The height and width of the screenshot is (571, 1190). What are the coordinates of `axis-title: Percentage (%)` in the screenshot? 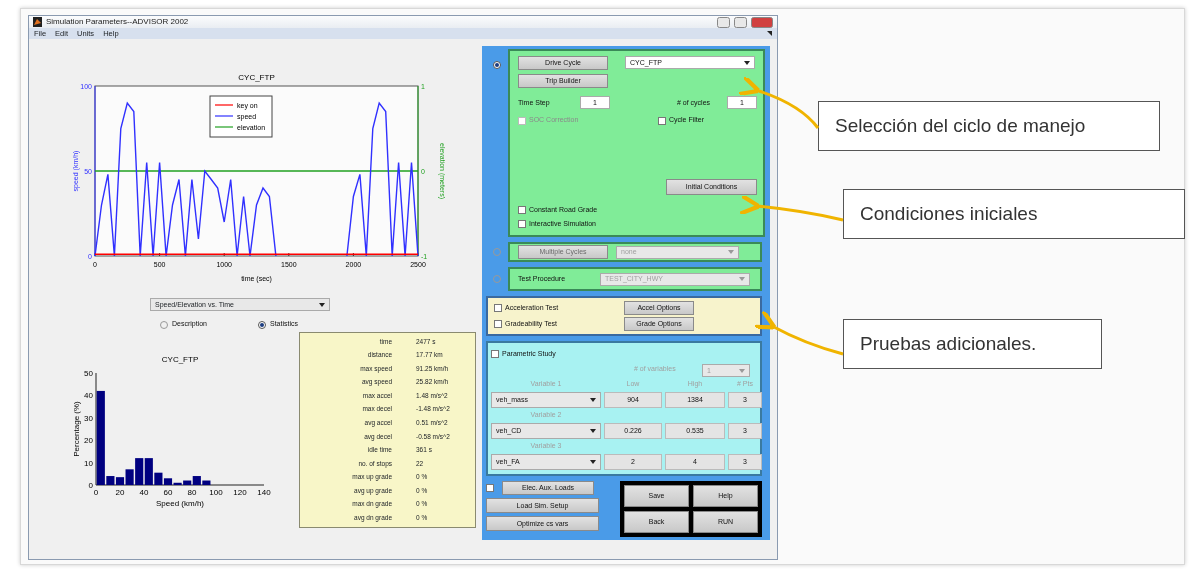 It's located at (76, 428).